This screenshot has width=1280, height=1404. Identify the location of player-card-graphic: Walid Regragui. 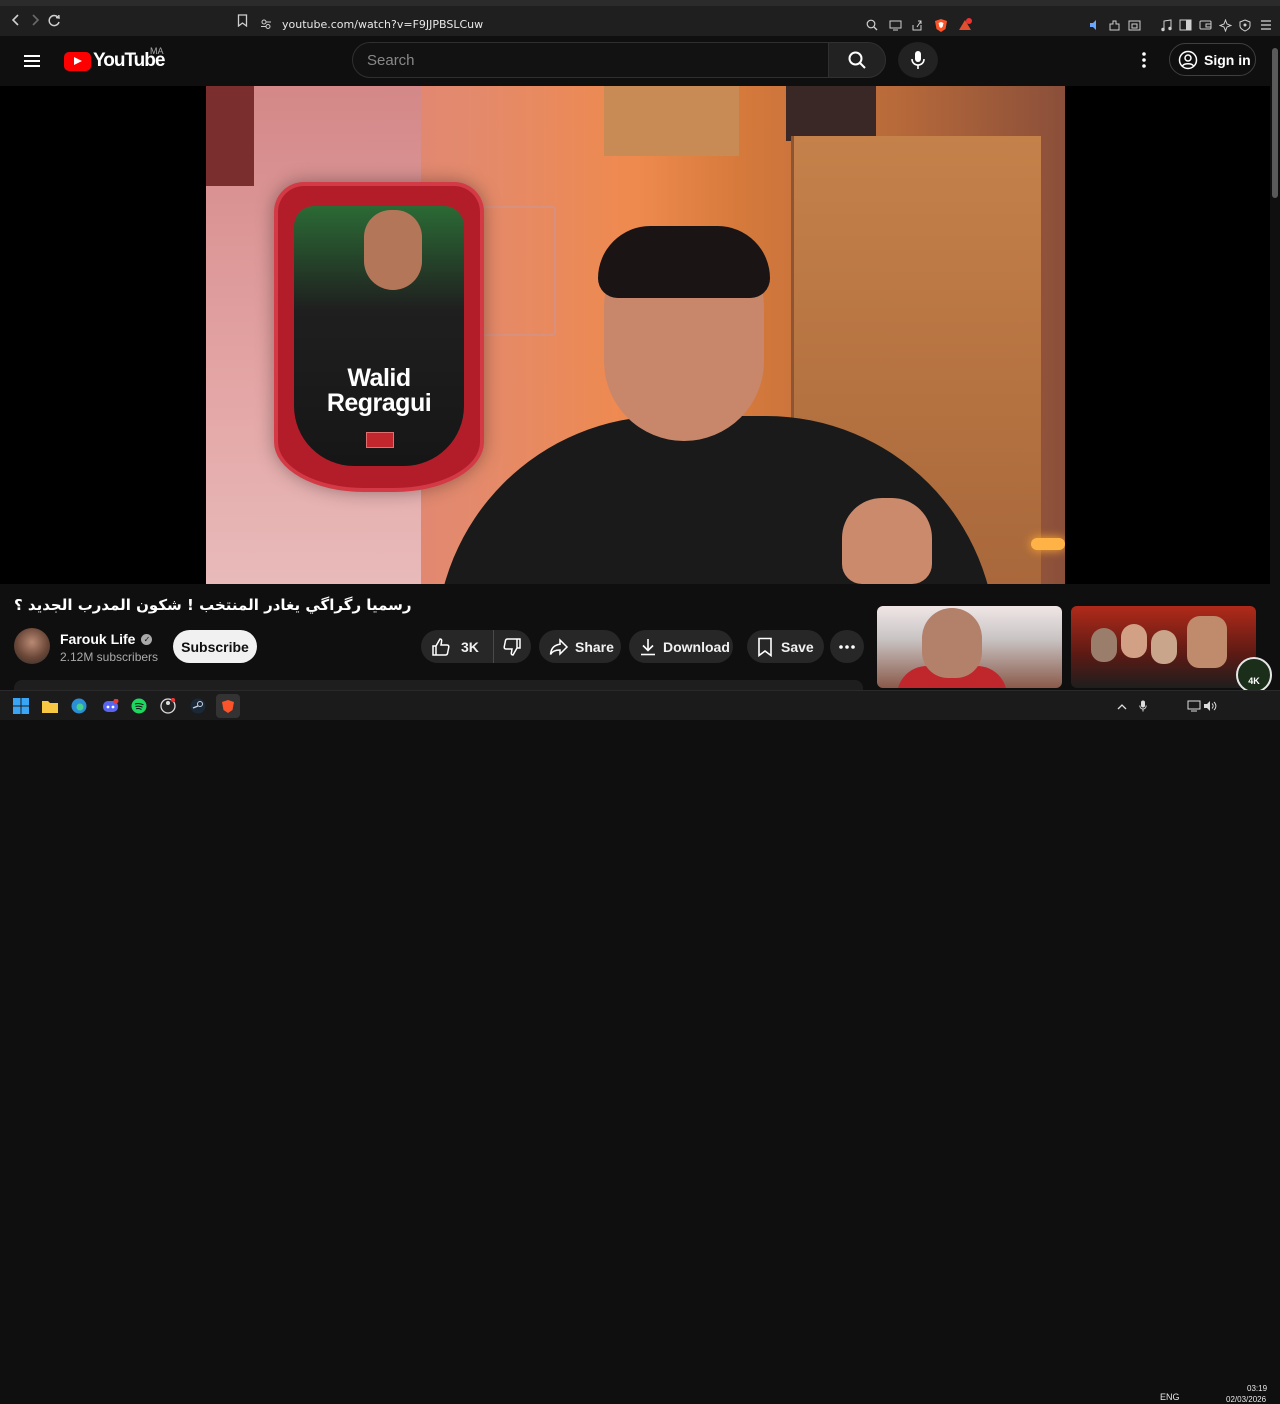
(379, 337).